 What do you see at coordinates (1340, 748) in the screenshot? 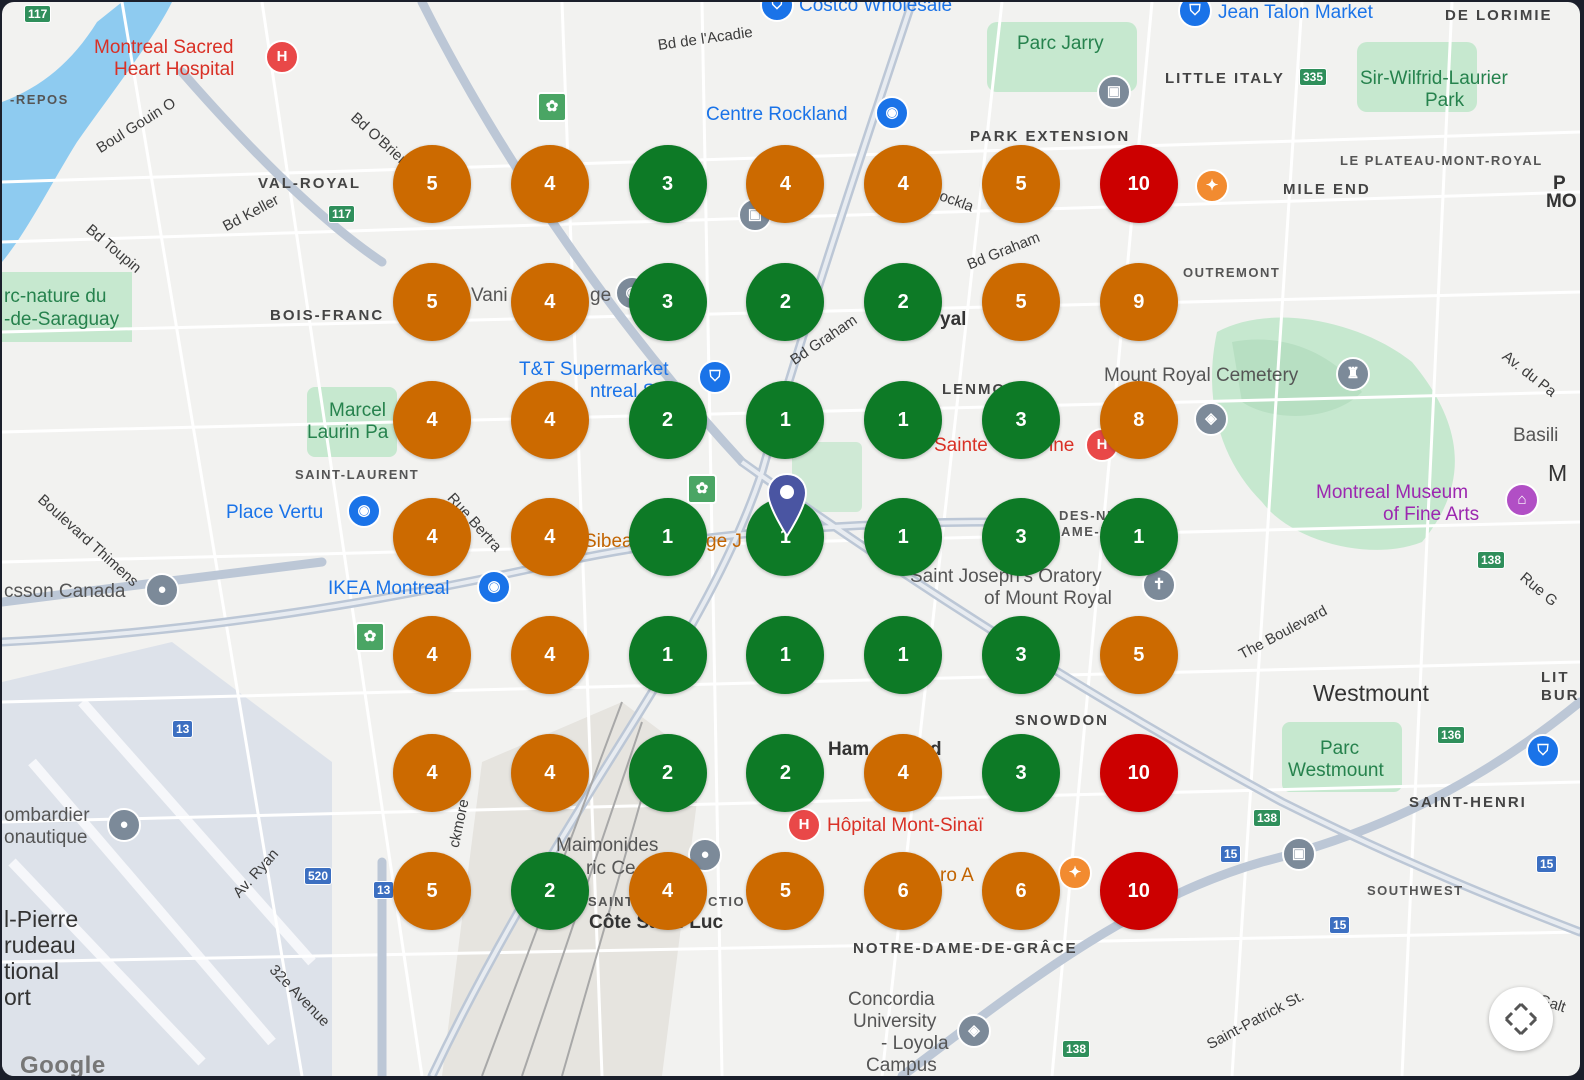
I see `place-label: Parc` at bounding box center [1340, 748].